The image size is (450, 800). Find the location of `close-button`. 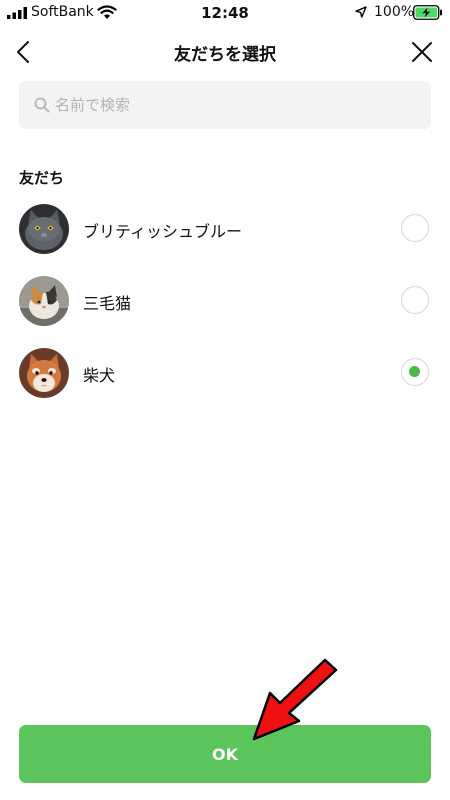

close-button is located at coordinates (422, 52).